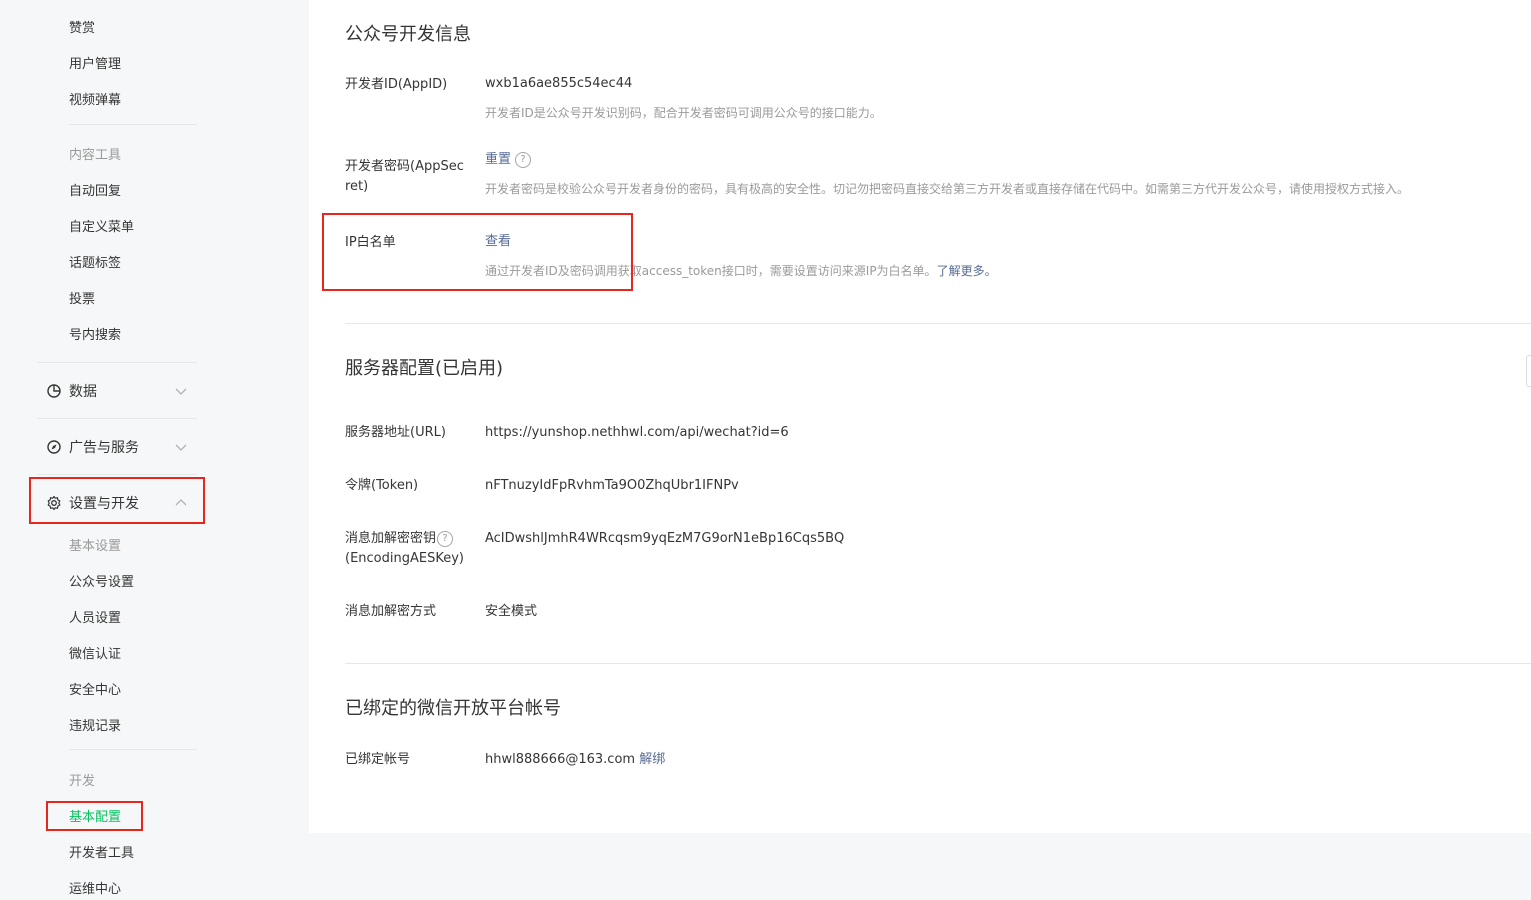 The width and height of the screenshot is (1531, 900). What do you see at coordinates (395, 432) in the screenshot?
I see `field-label-server-url: 服务器地址(URL)` at bounding box center [395, 432].